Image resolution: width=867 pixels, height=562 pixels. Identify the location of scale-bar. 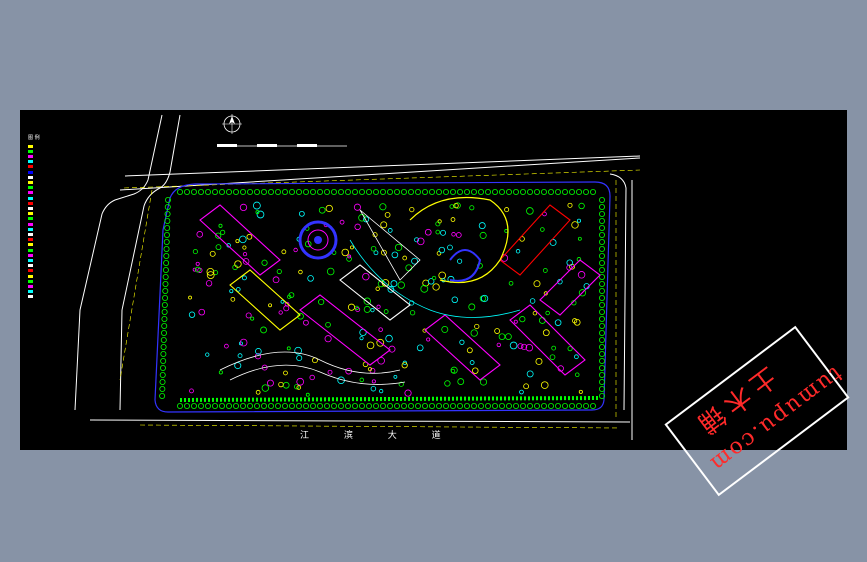
(282, 145).